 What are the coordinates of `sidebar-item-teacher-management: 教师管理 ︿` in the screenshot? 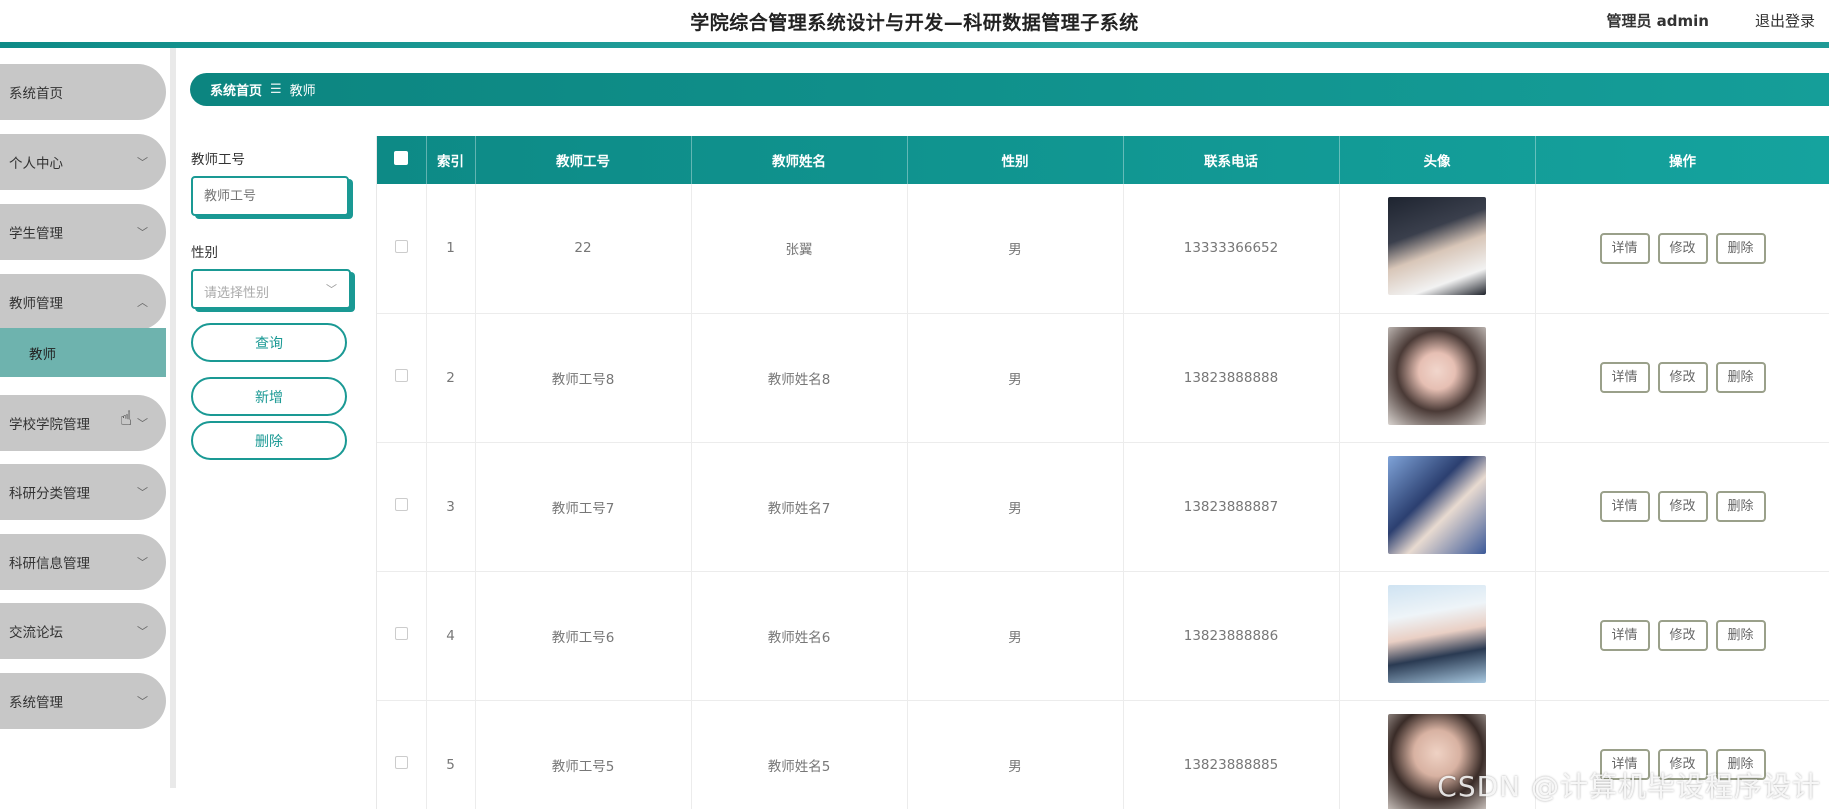 It's located at (83, 302).